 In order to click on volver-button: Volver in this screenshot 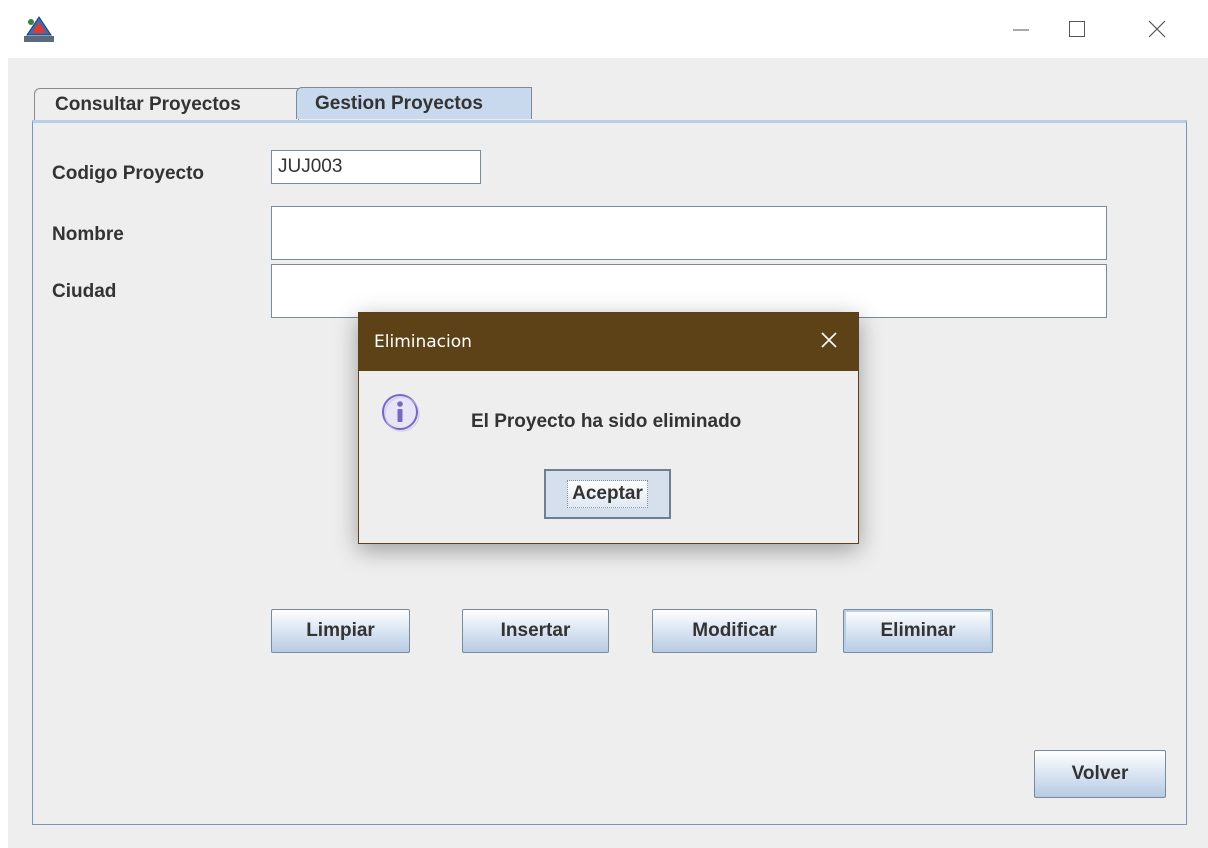, I will do `click(1100, 774)`.